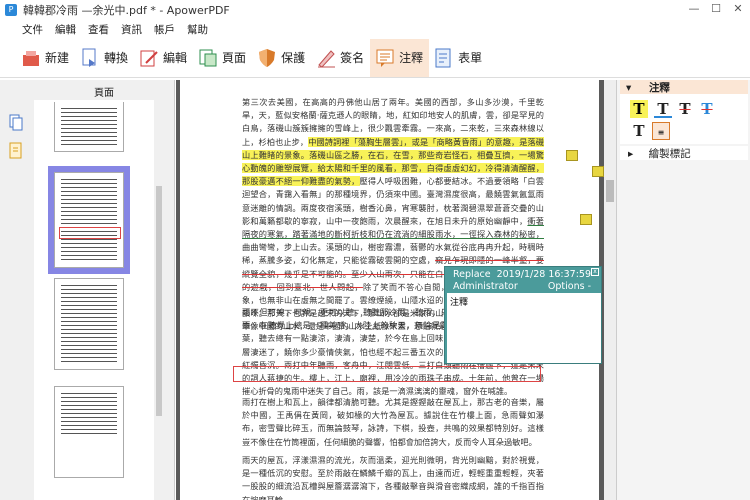  What do you see at coordinates (352, 58) in the screenshot?
I see `sign-label: 簽名` at bounding box center [352, 58].